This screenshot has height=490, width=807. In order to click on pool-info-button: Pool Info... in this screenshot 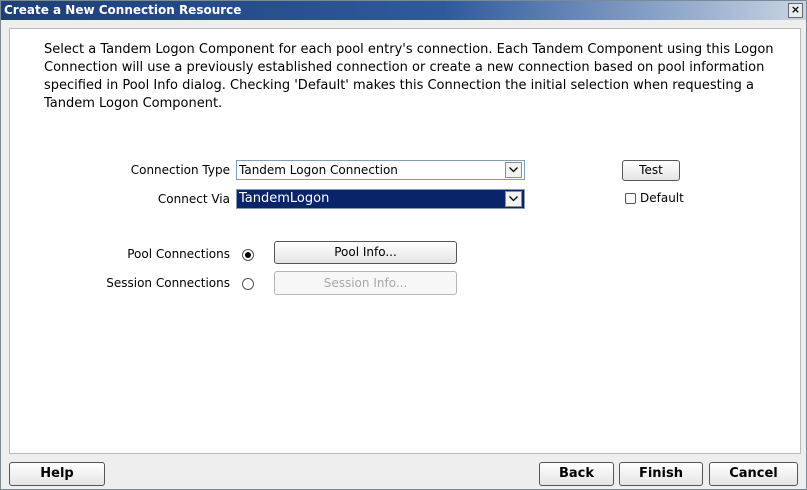, I will do `click(365, 252)`.